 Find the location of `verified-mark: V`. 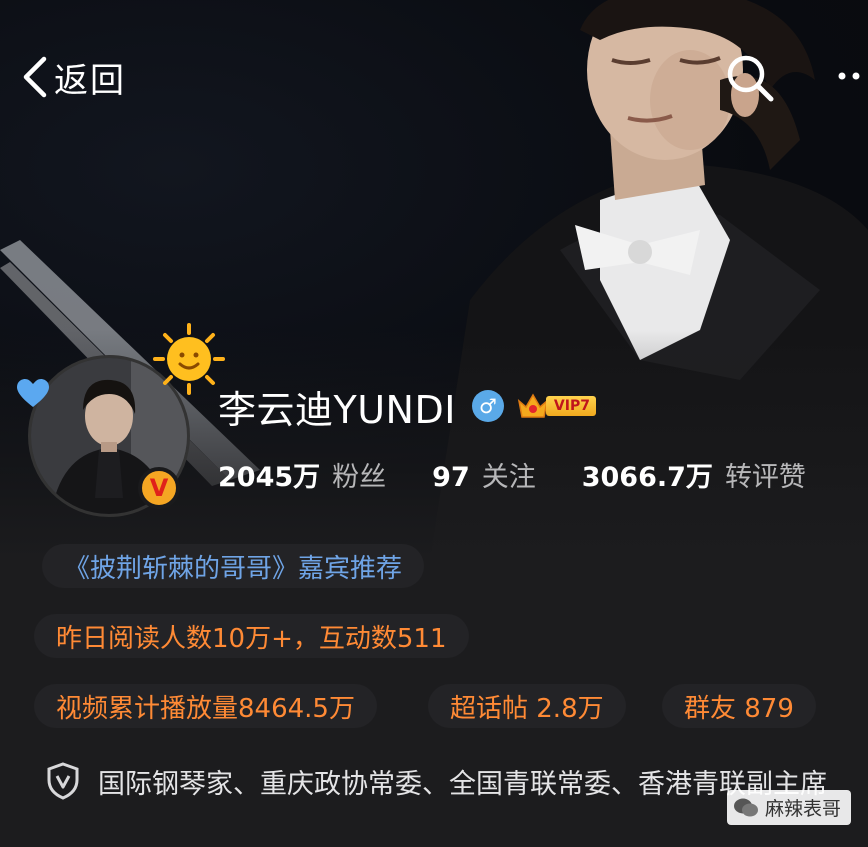

verified-mark: V is located at coordinates (159, 488).